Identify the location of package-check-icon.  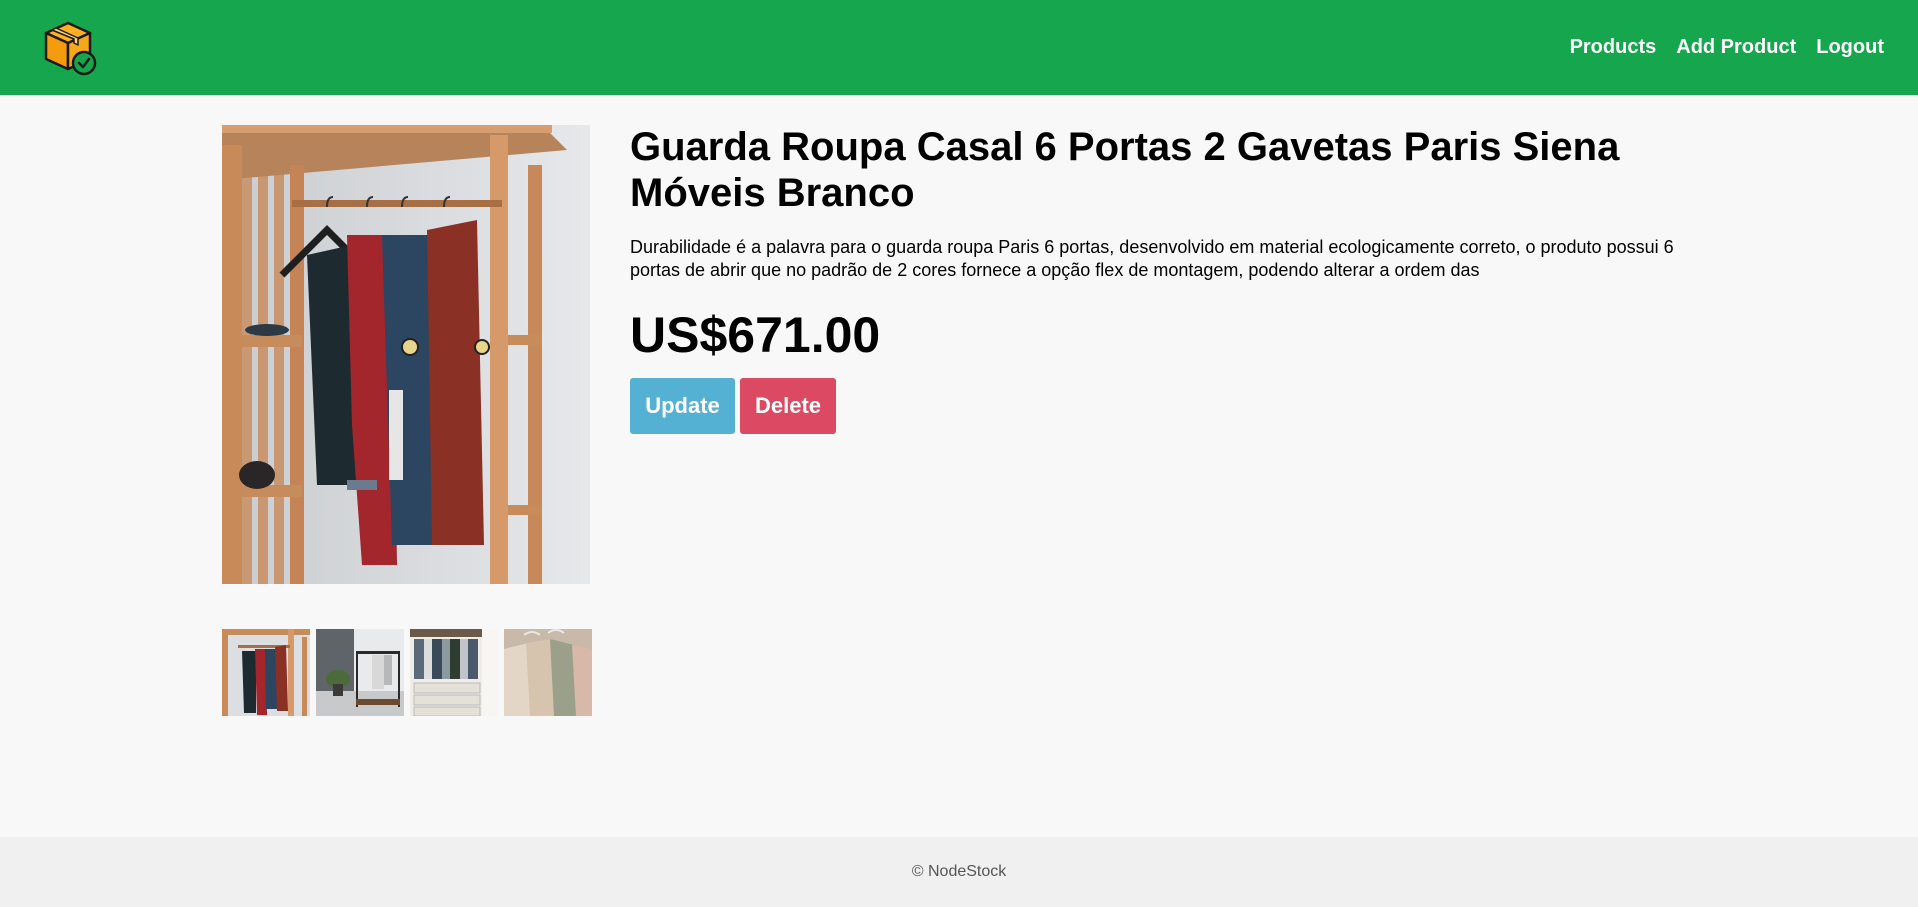
(70, 48).